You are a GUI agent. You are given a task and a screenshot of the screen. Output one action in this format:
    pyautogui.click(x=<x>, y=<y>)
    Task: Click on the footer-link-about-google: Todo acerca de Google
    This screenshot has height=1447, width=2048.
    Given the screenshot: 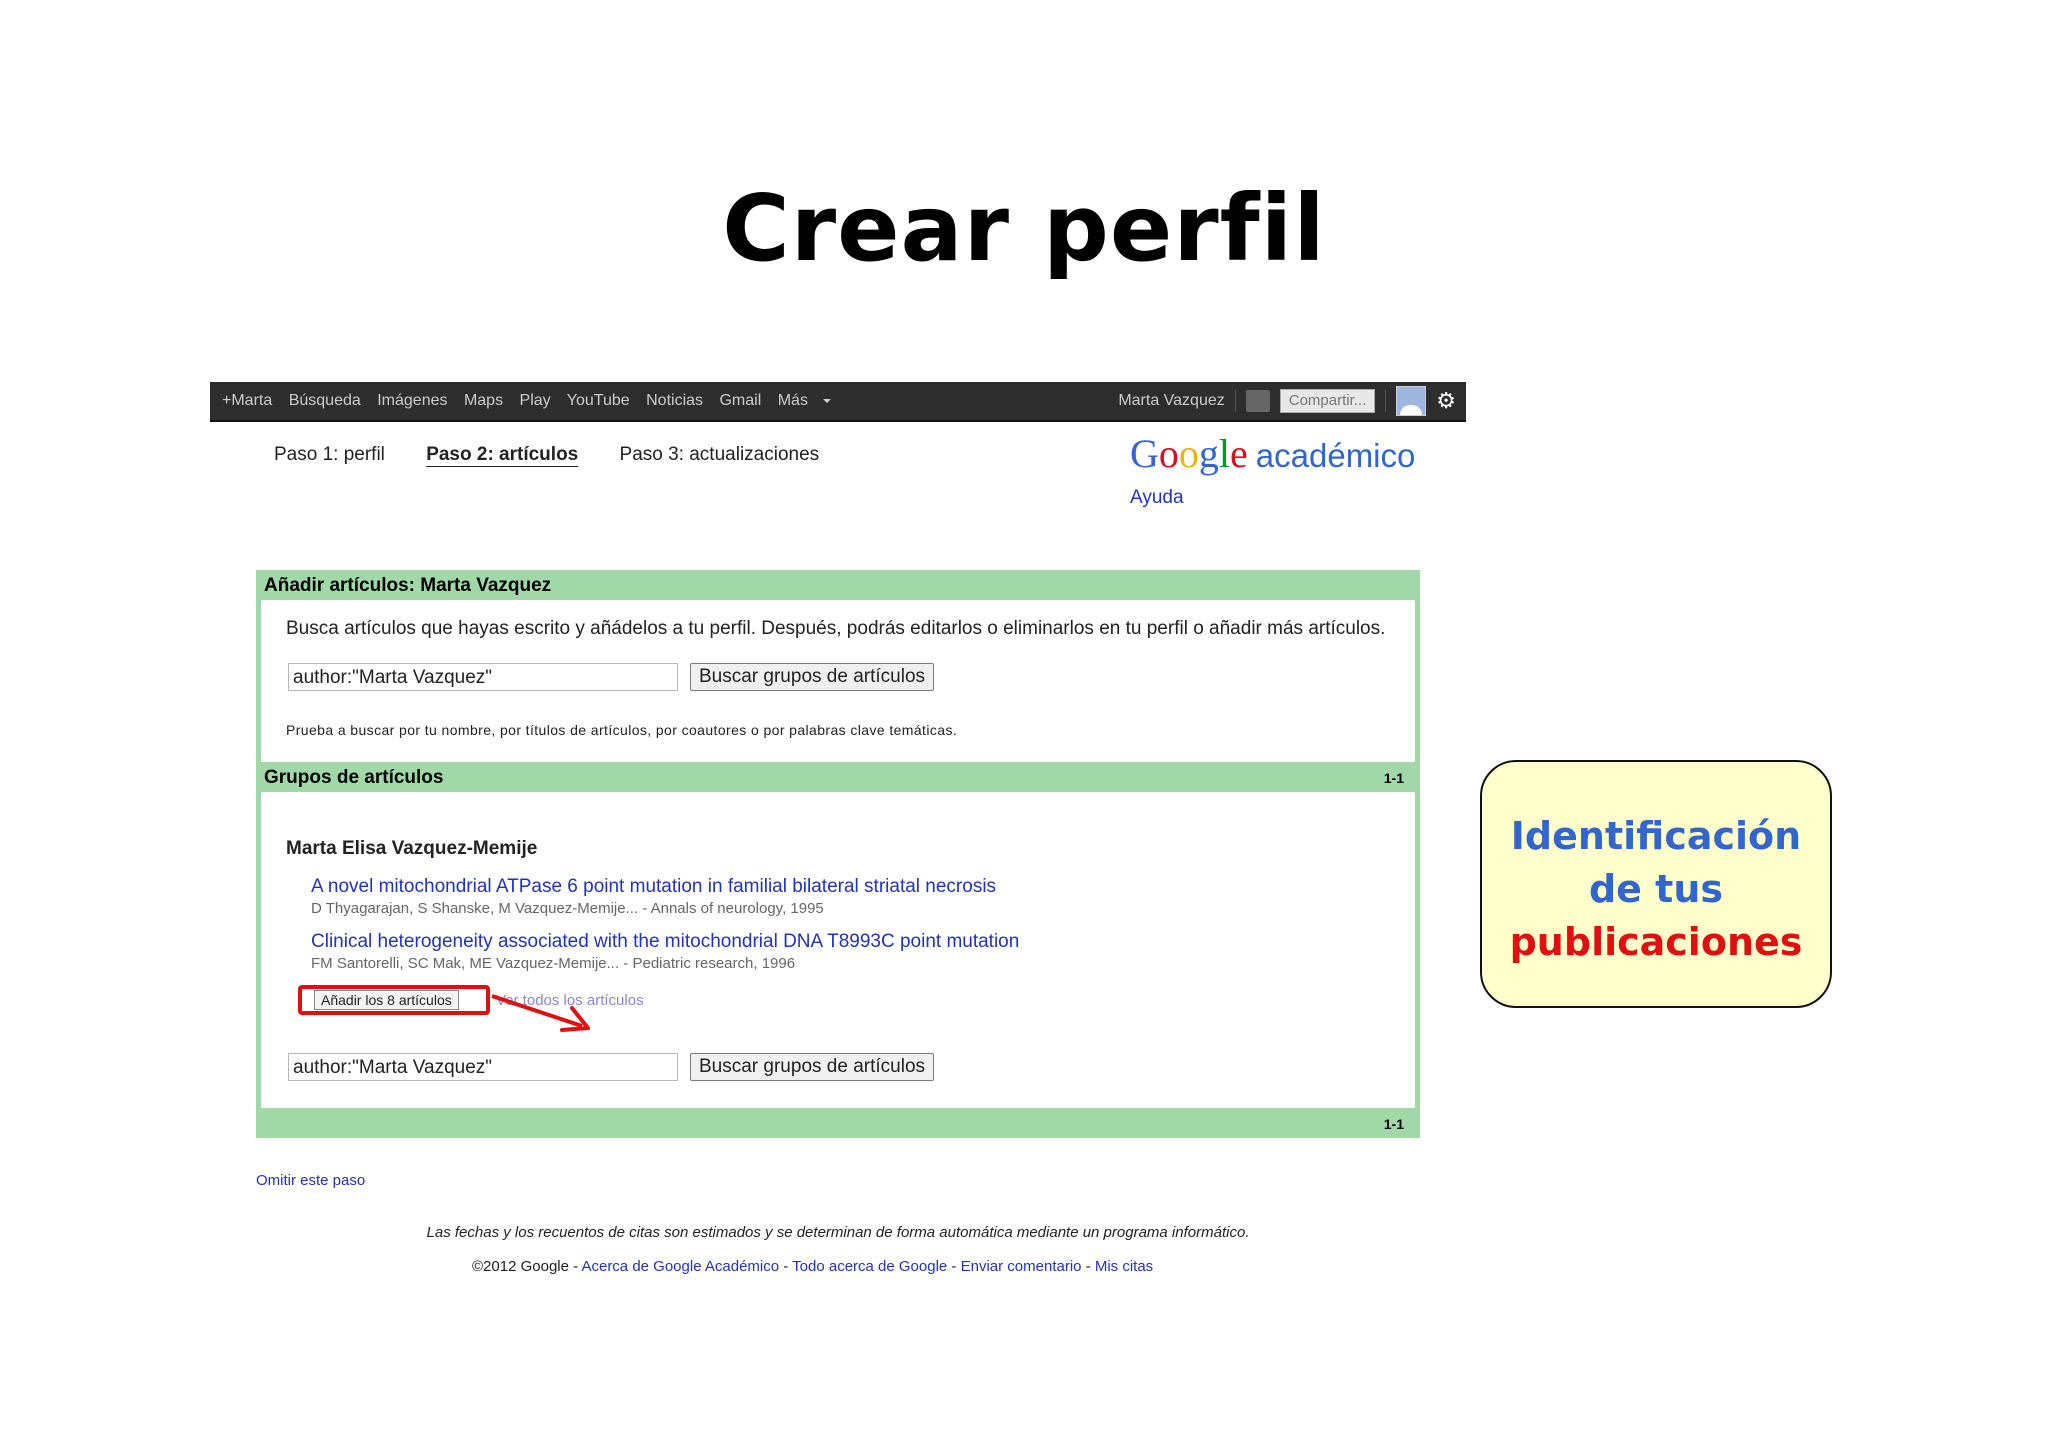 What is the action you would take?
    pyautogui.click(x=869, y=1266)
    